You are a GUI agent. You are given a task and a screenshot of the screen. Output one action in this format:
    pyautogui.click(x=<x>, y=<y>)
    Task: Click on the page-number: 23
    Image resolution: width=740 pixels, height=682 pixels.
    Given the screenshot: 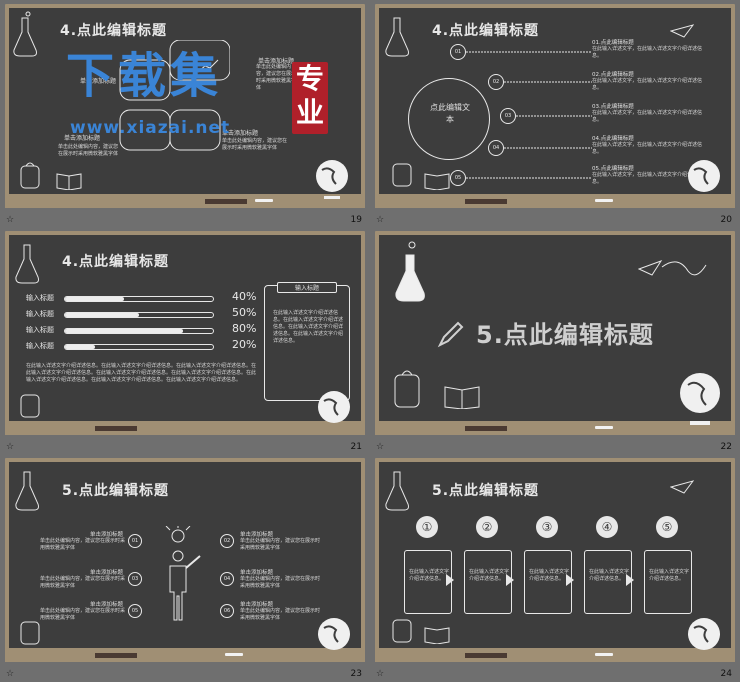 What is the action you would take?
    pyautogui.click(x=356, y=674)
    